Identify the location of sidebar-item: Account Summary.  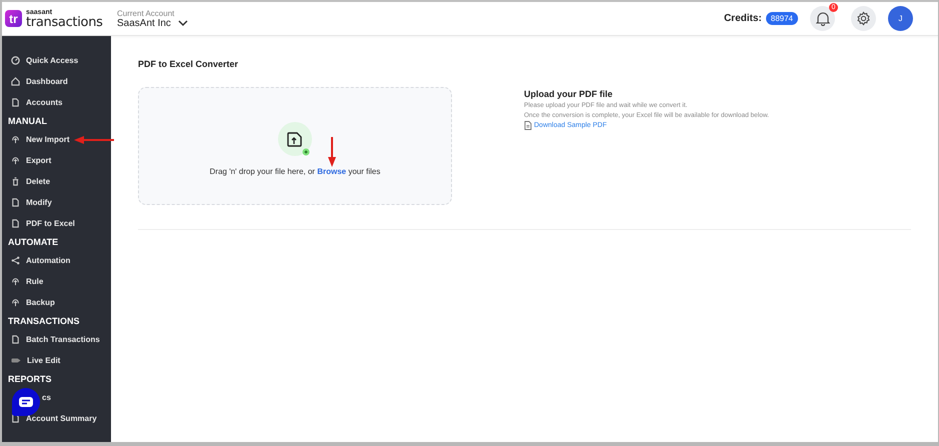
(49, 418).